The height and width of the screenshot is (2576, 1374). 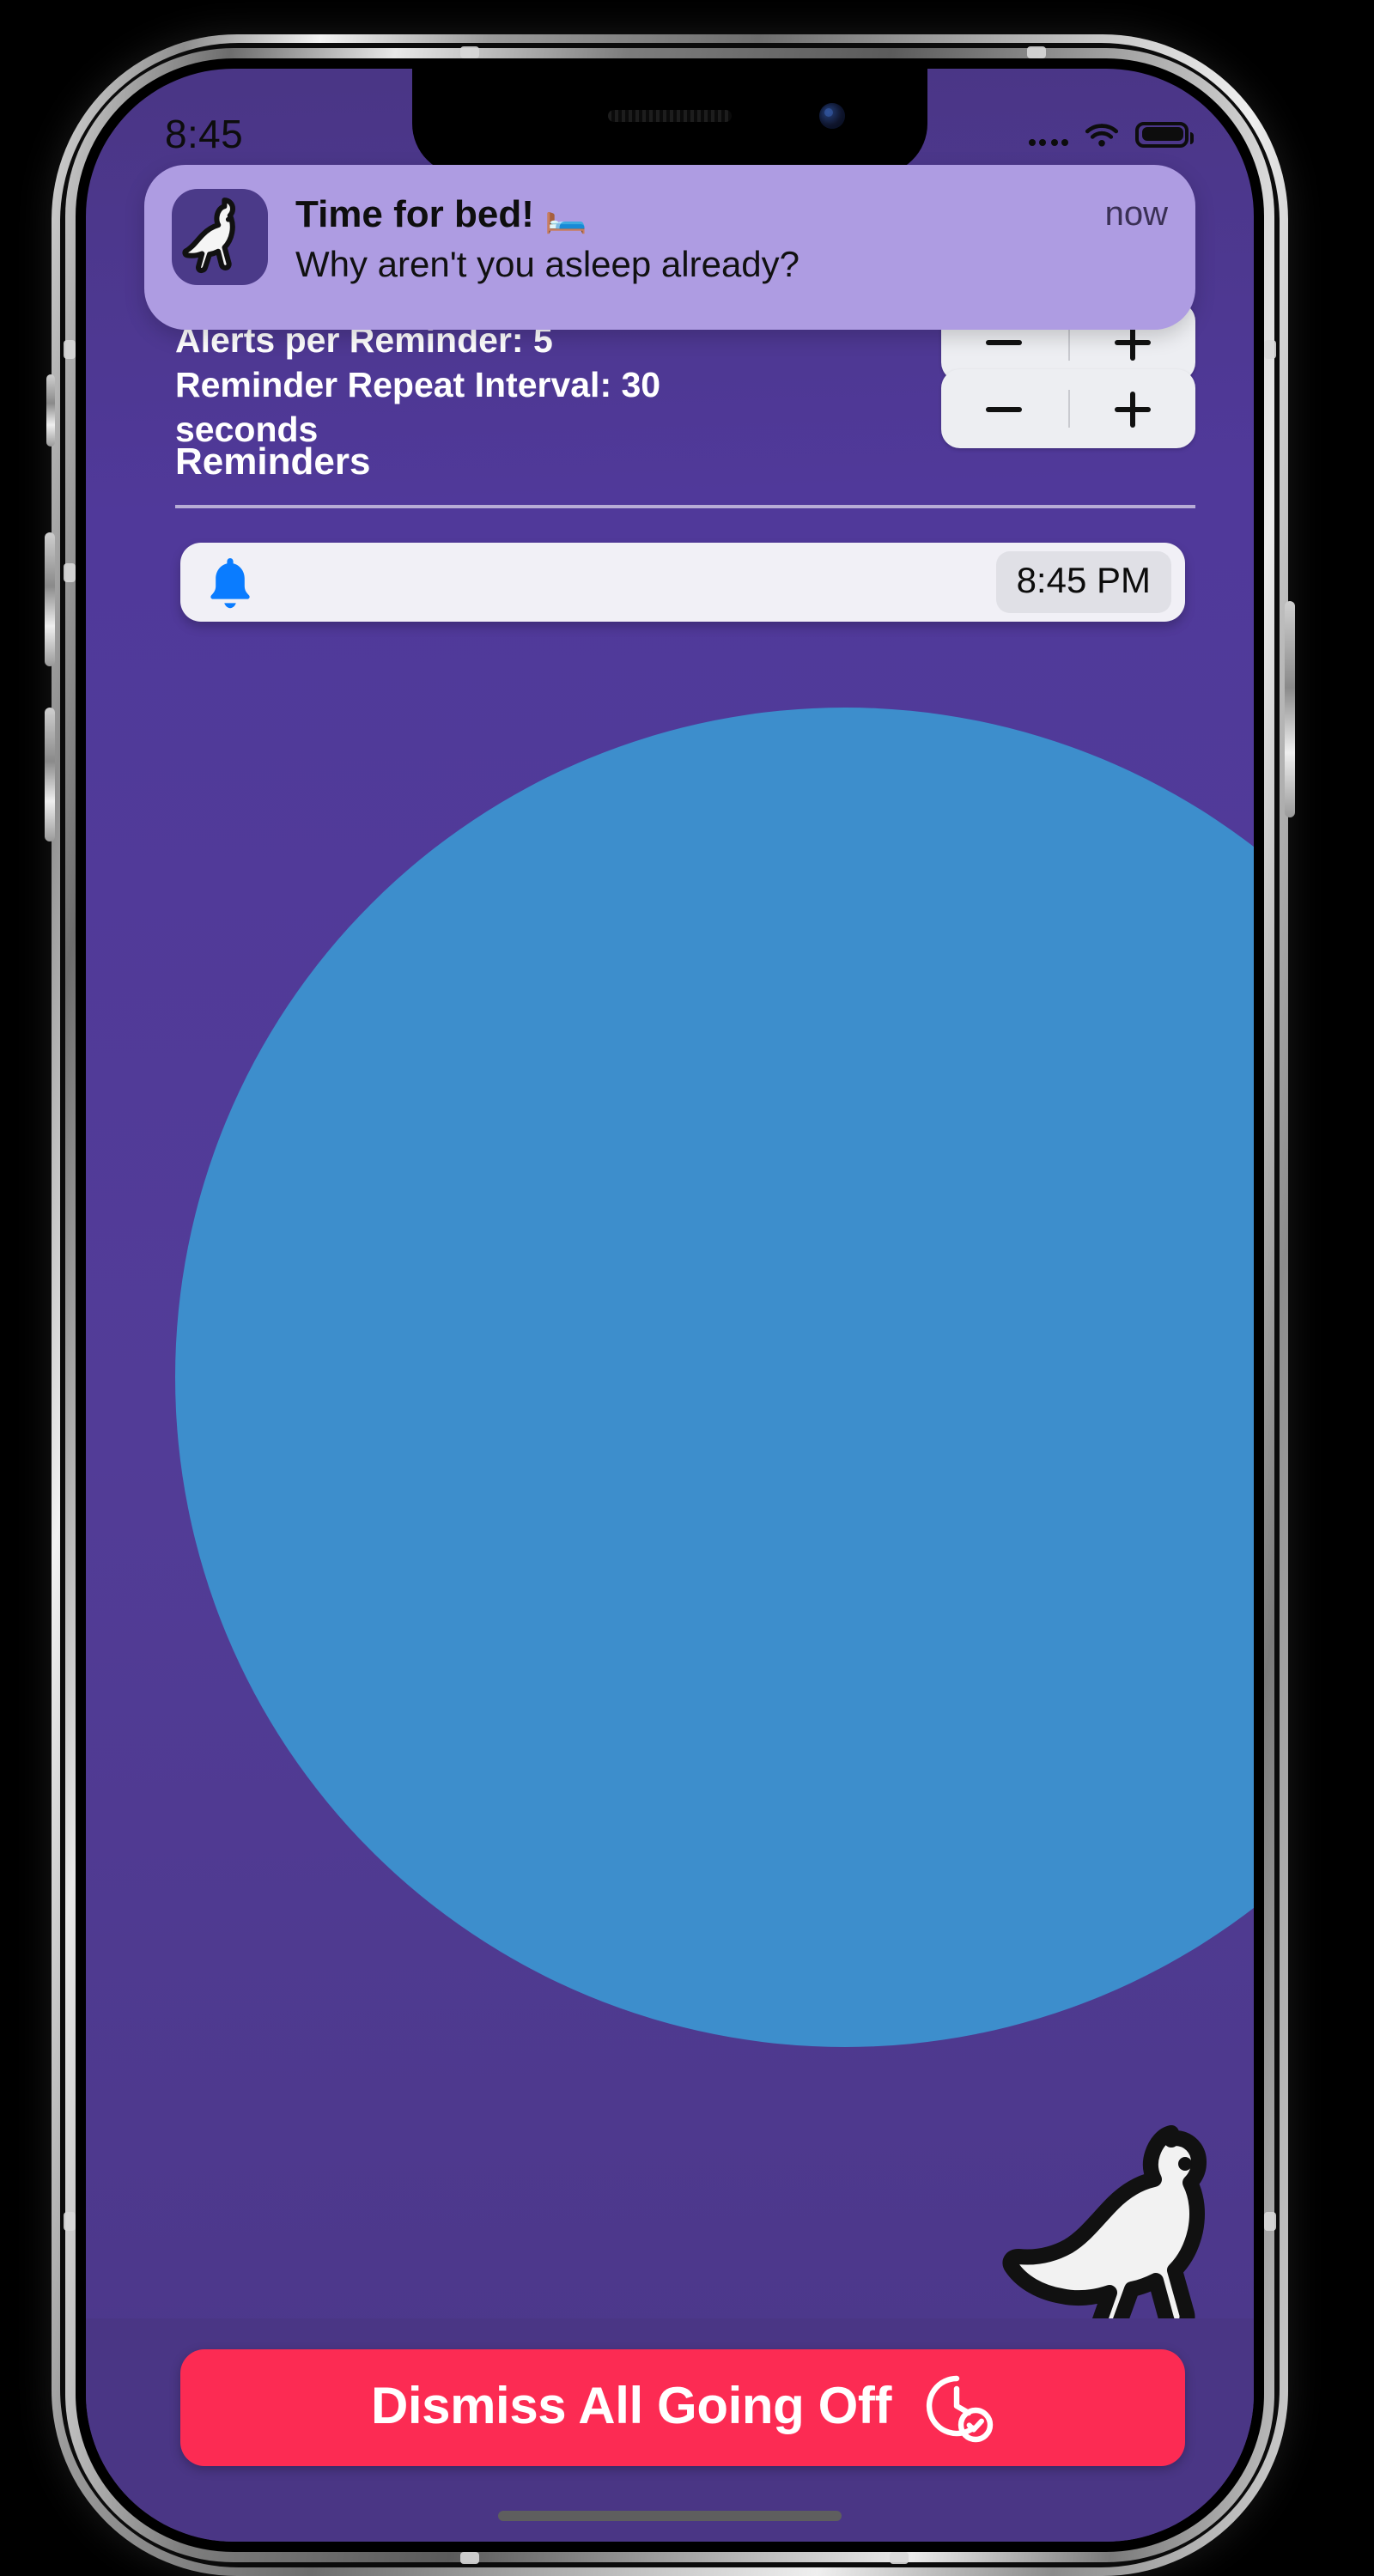 What do you see at coordinates (230, 583) in the screenshot?
I see `bell-icon` at bounding box center [230, 583].